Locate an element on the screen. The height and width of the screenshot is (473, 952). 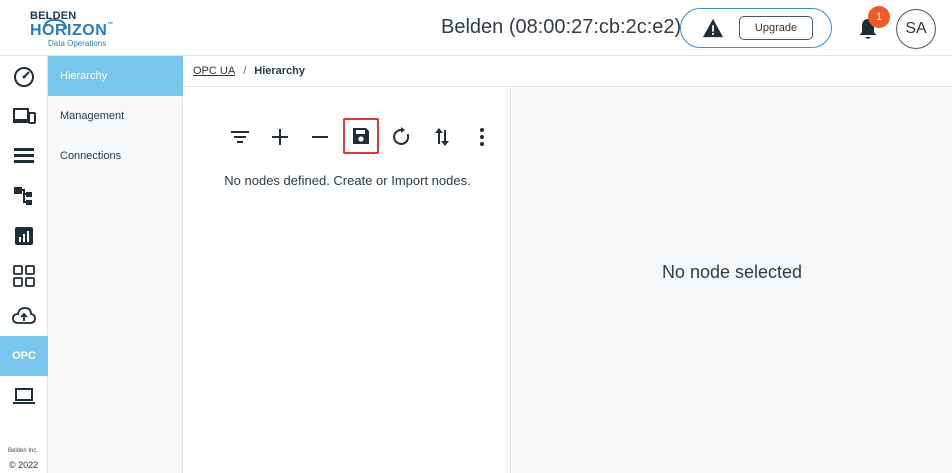
sort-button is located at coordinates (442, 137).